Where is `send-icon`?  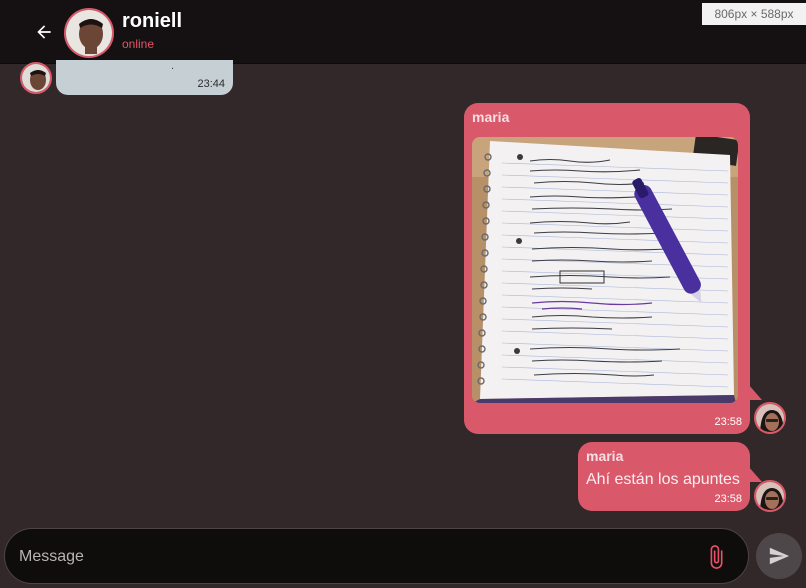
send-icon is located at coordinates (779, 556).